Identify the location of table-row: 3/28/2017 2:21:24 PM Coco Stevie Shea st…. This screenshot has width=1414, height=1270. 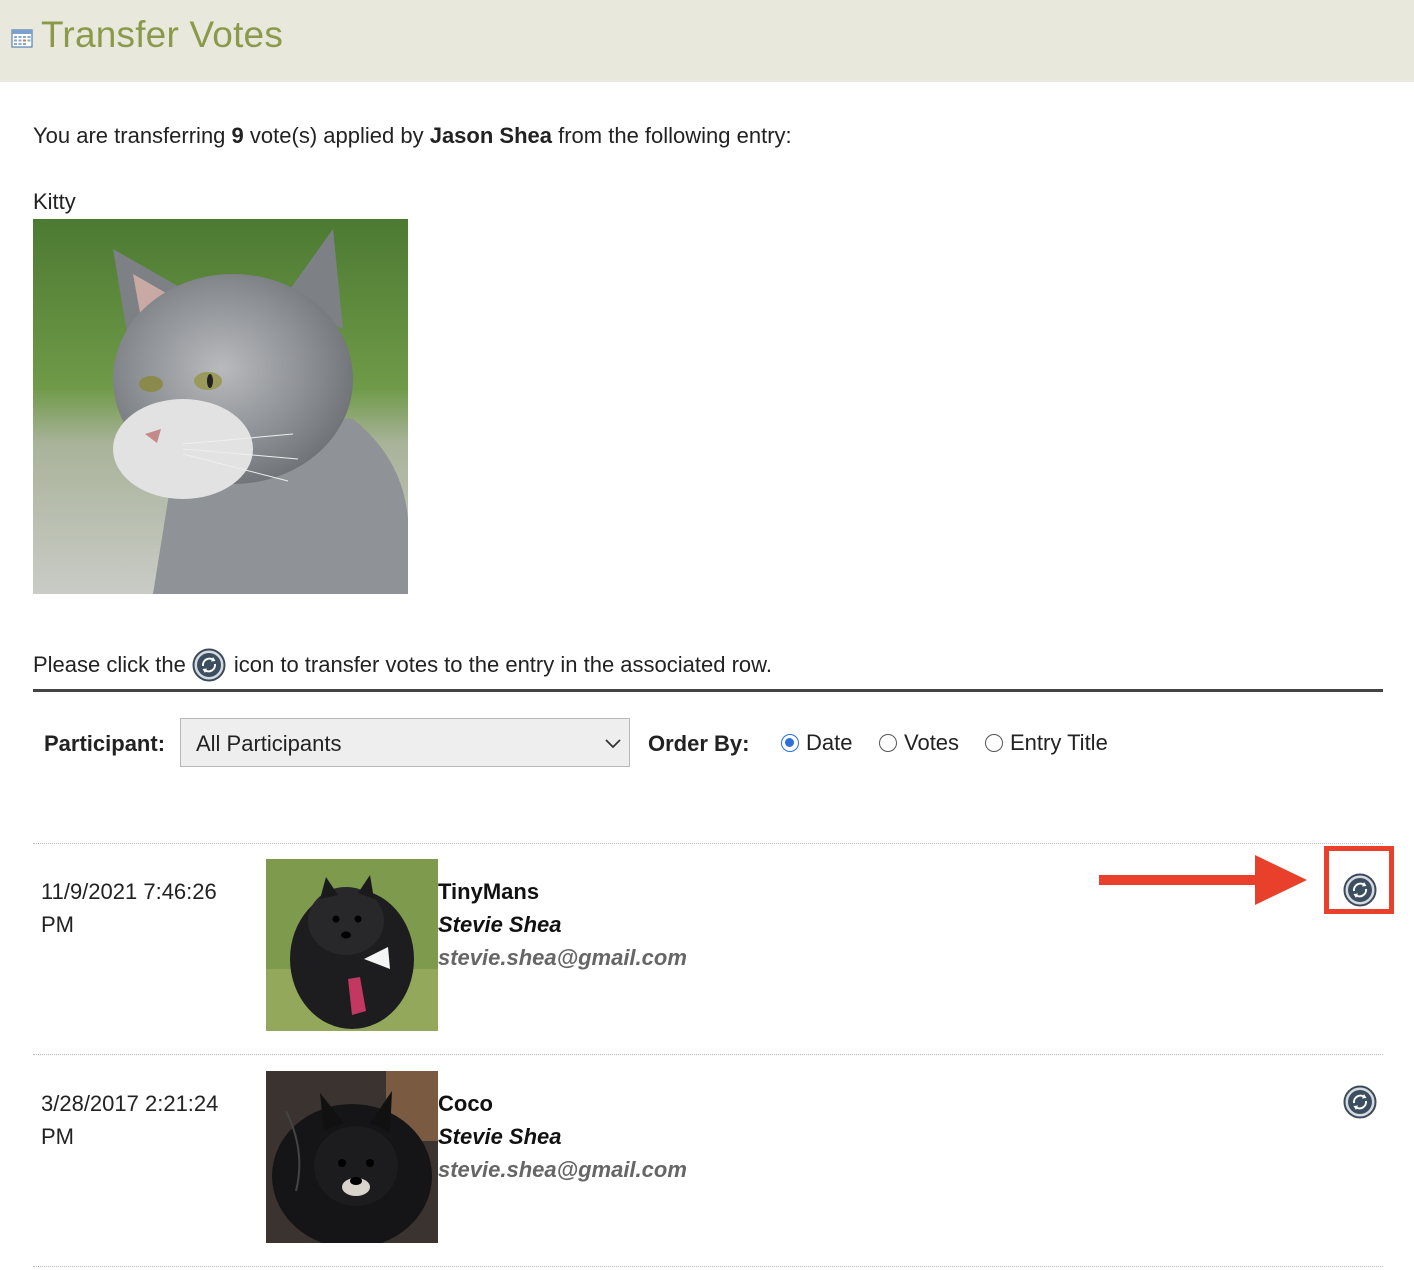
(708, 1157).